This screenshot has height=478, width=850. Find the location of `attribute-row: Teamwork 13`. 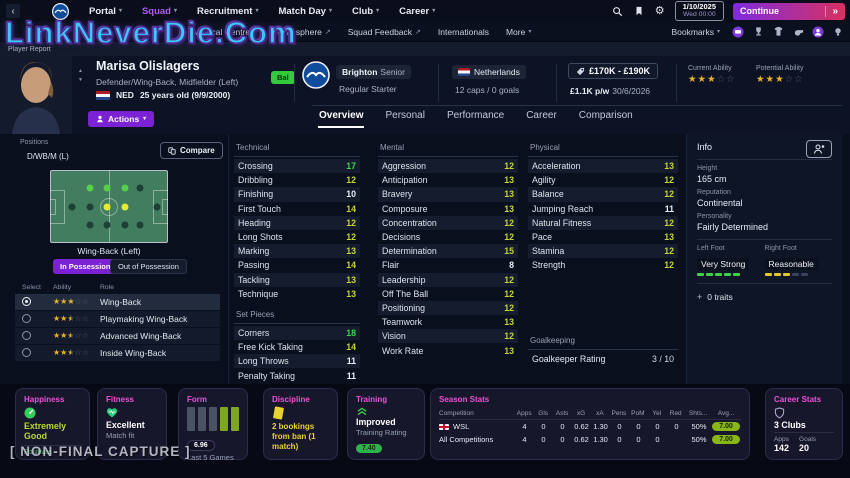

attribute-row: Teamwork 13 is located at coordinates (448, 322).